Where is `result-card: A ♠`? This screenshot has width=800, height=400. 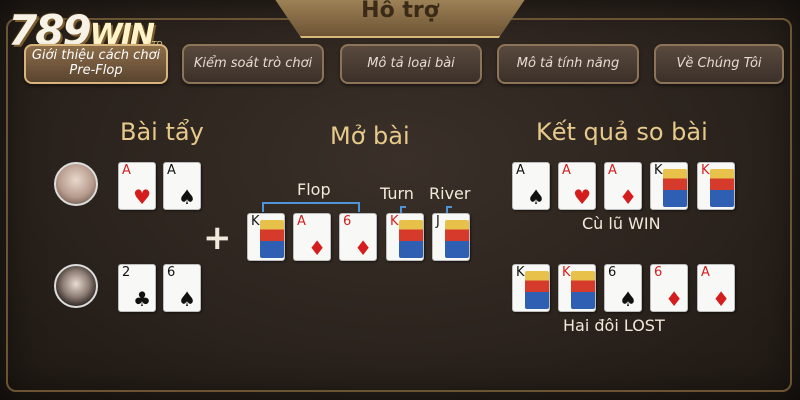
result-card: A ♠ is located at coordinates (531, 186).